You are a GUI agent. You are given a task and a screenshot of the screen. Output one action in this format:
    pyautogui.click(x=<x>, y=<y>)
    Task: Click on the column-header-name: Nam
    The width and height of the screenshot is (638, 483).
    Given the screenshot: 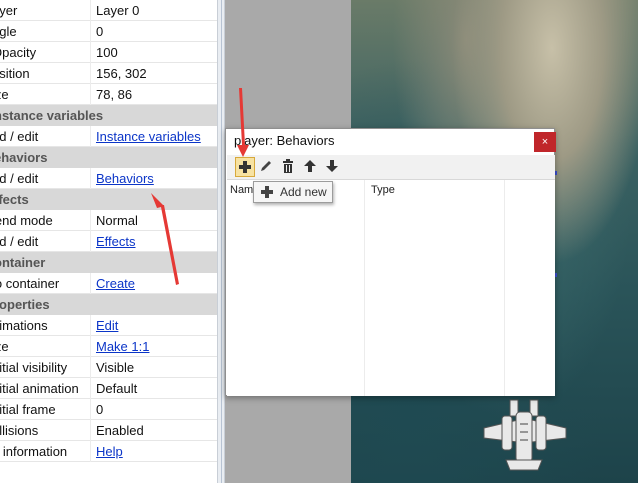 What is the action you would take?
    pyautogui.click(x=241, y=190)
    